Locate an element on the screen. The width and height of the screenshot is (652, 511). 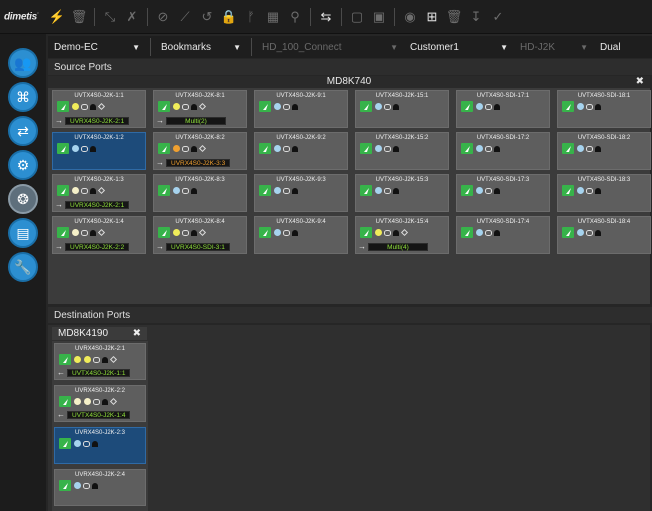
source-port-tile: UVTX4S0-J2K-15:3 is located at coordinates (402, 193).